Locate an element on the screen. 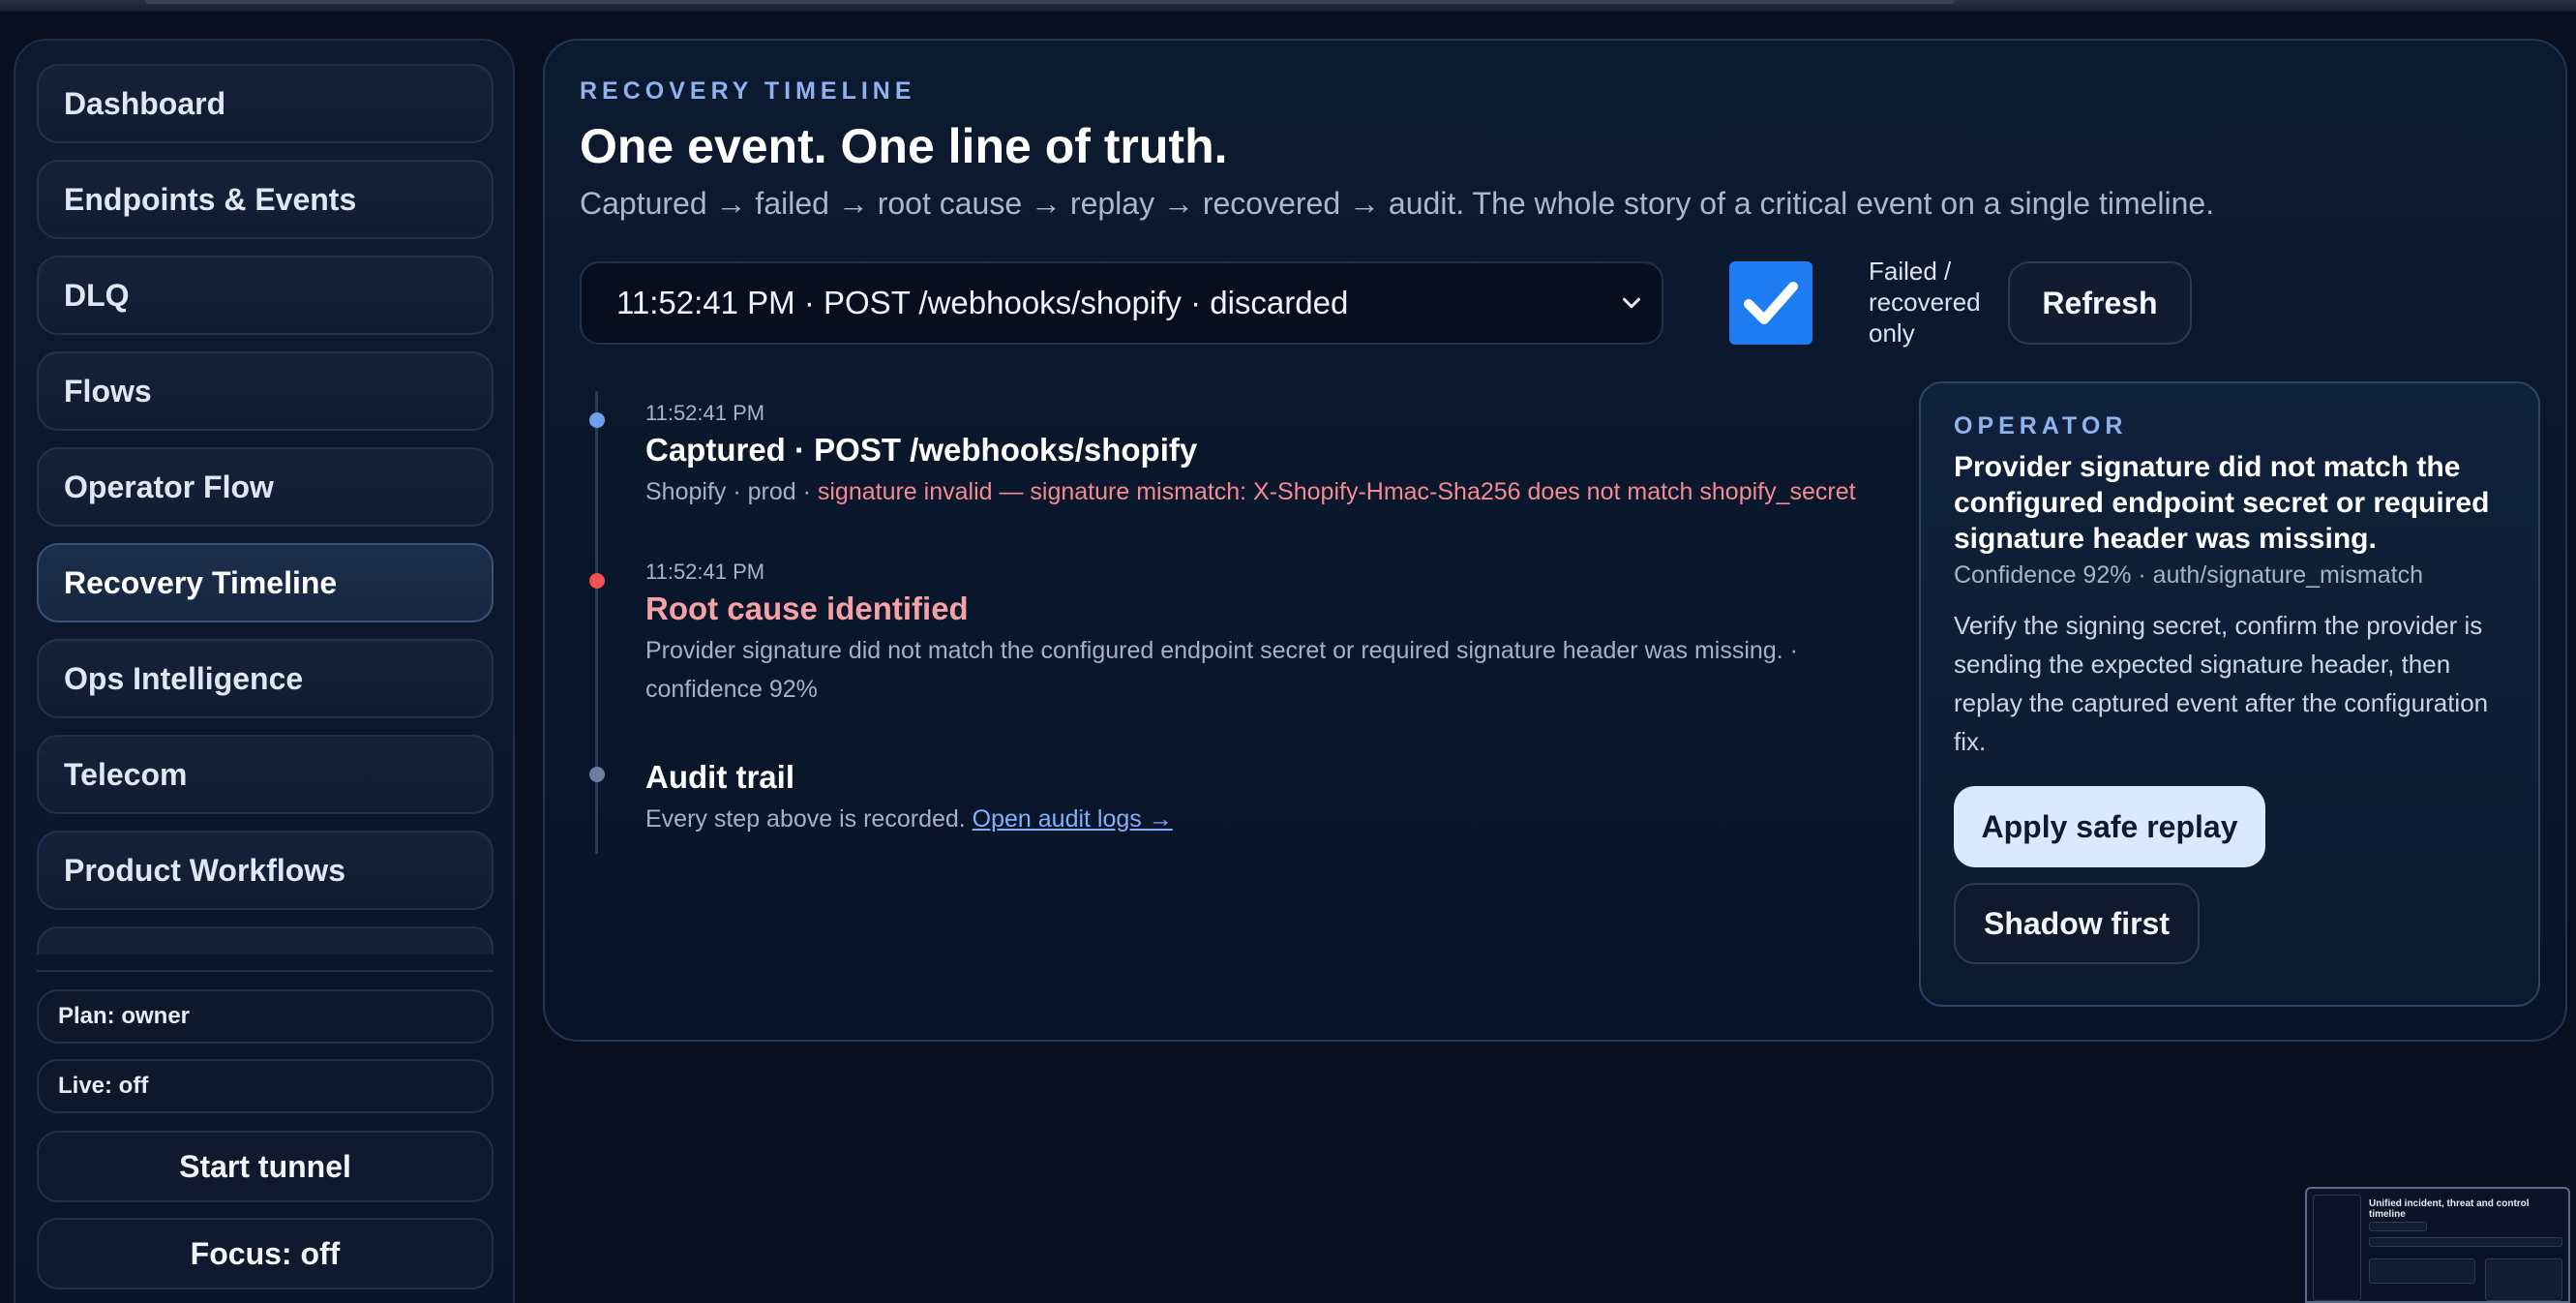 The width and height of the screenshot is (2576, 1303). apply-safe-replay-button: Apply safe replay is located at coordinates (2109, 826).